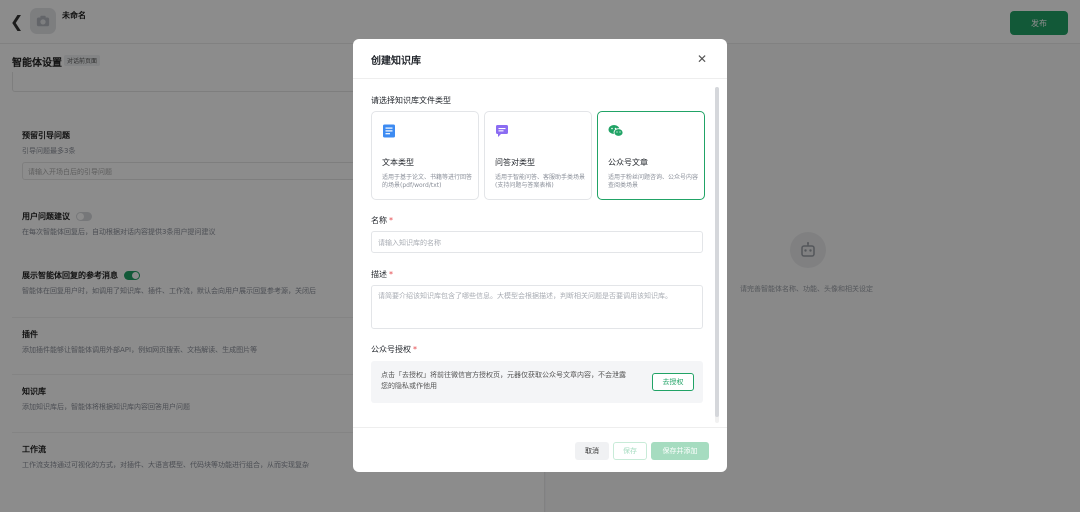 The width and height of the screenshot is (1080, 512). Describe the element at coordinates (391, 349) in the screenshot. I see `wechat-auth-label-text: 公众号授权` at that location.